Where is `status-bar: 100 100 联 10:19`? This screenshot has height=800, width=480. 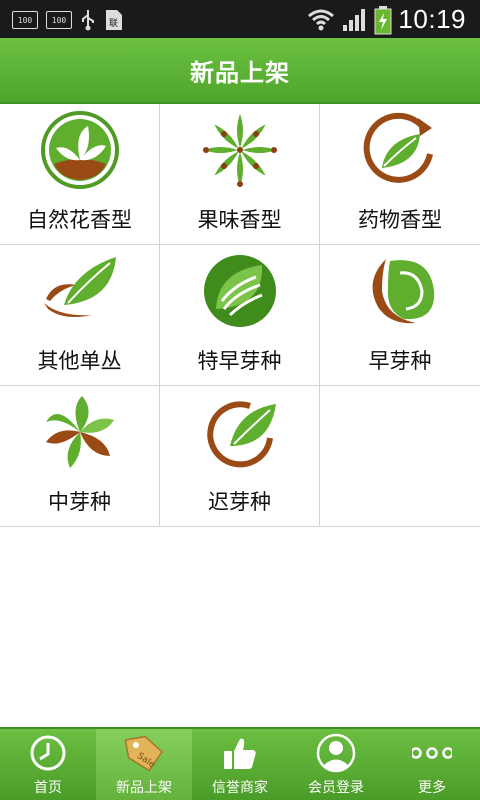
status-bar: 100 100 联 10:19 is located at coordinates (240, 19).